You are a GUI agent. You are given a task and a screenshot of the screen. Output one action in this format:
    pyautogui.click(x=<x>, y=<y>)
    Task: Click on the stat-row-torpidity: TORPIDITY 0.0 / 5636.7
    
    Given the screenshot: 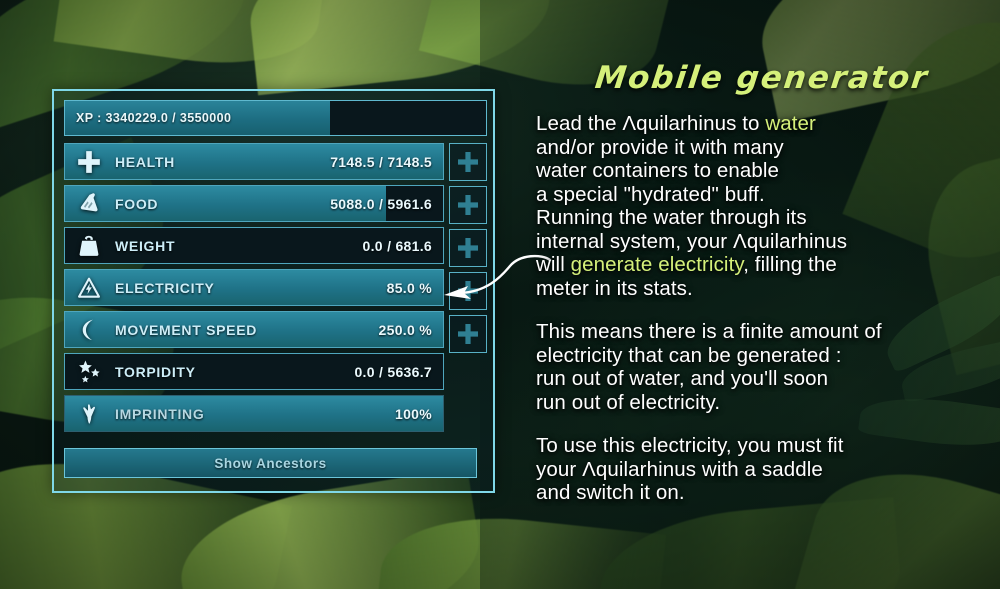 What is the action you would take?
    pyautogui.click(x=254, y=371)
    